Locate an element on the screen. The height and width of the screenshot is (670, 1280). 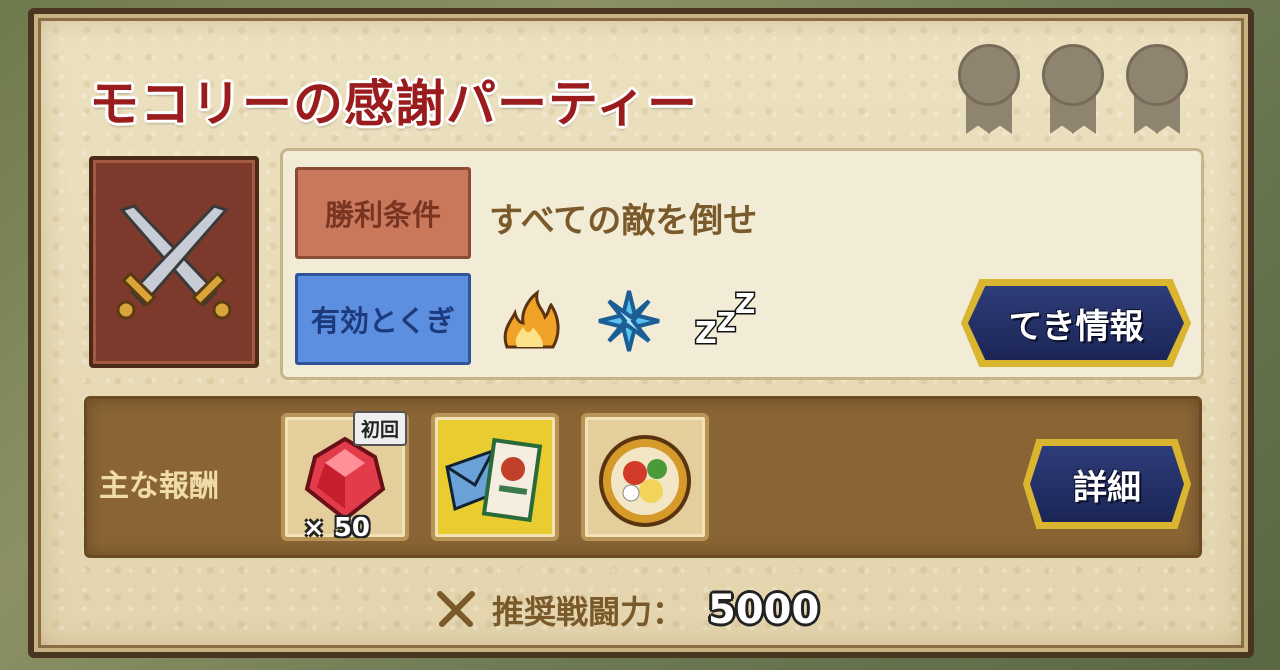
recommended-power: 推奨戦闘力： 5000 is located at coordinates (626, 610).